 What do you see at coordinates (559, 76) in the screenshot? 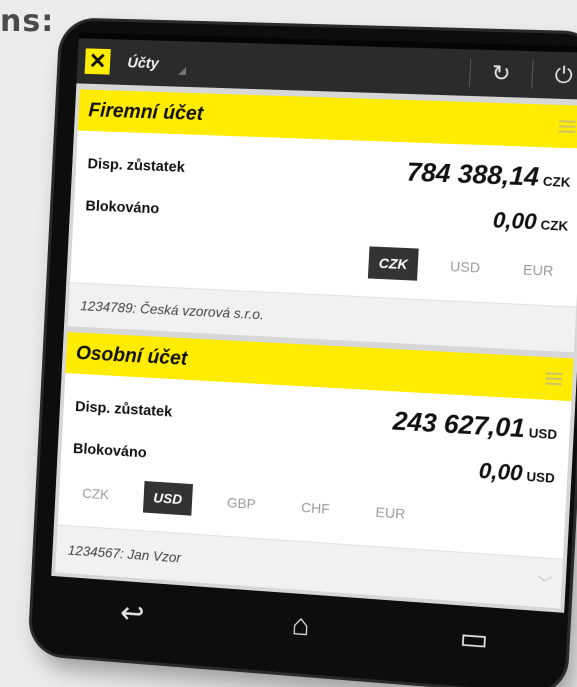
I see `power-icon: ⏻` at bounding box center [559, 76].